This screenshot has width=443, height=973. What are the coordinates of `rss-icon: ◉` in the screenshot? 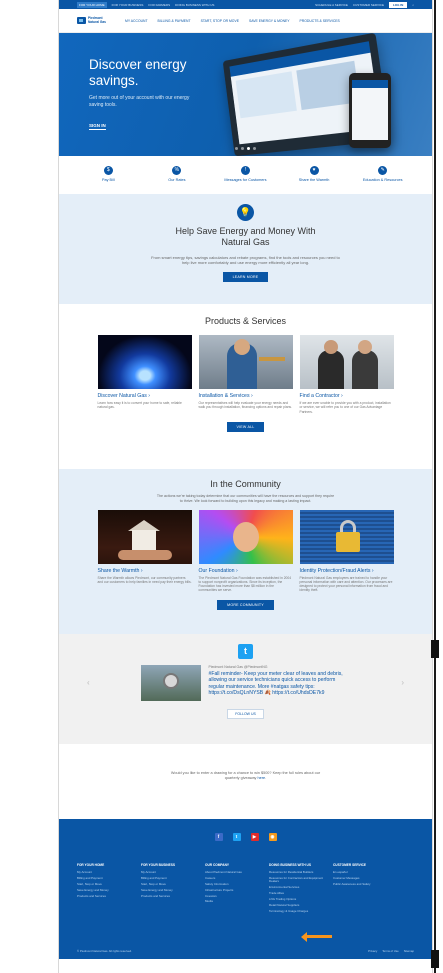 It's located at (272, 837).